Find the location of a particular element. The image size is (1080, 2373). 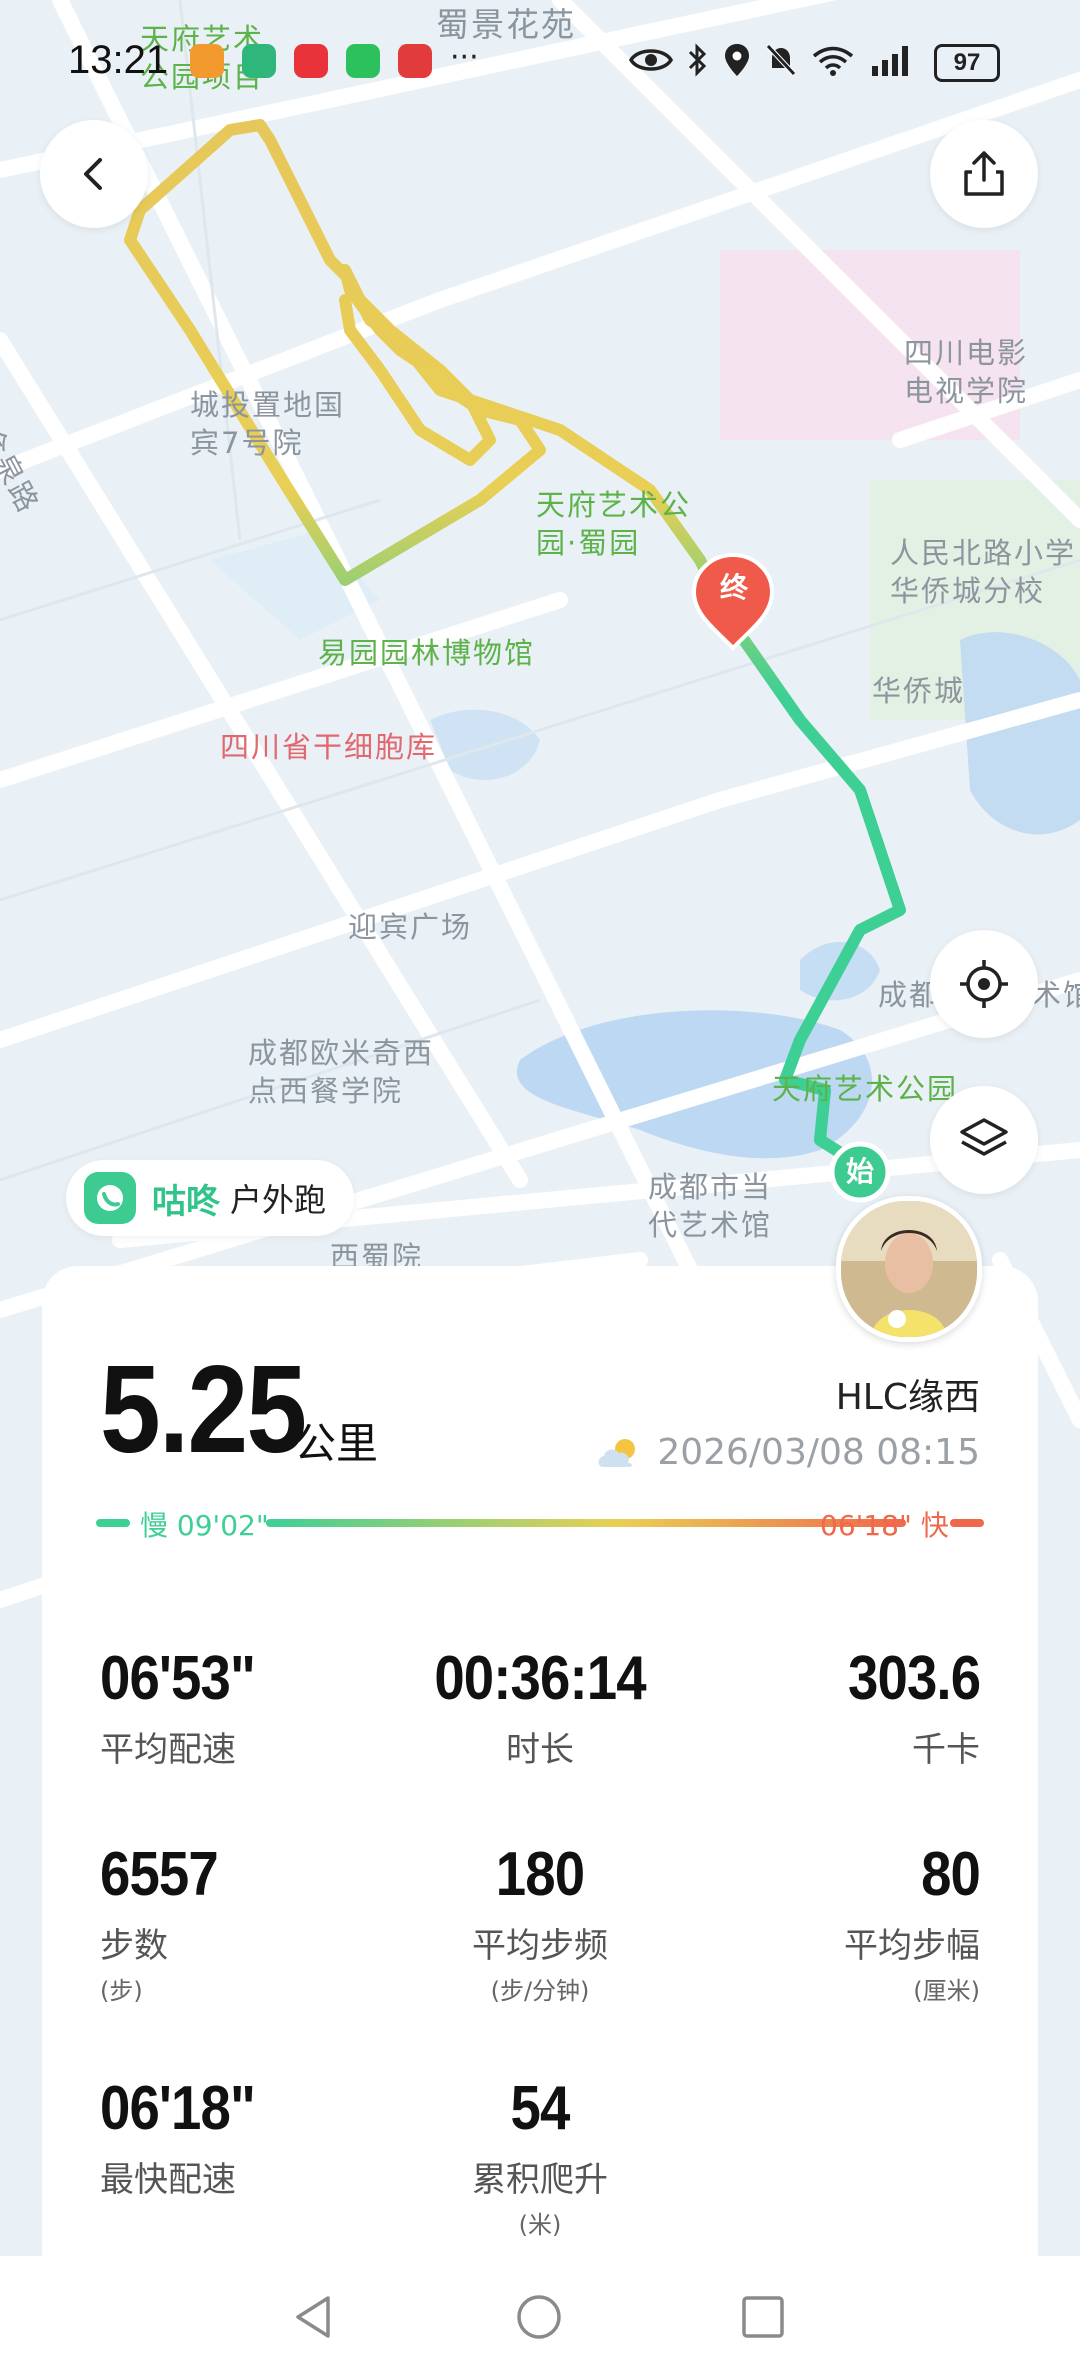

map-label: 成都欧米奇西 点西餐学院 is located at coordinates (341, 1072).